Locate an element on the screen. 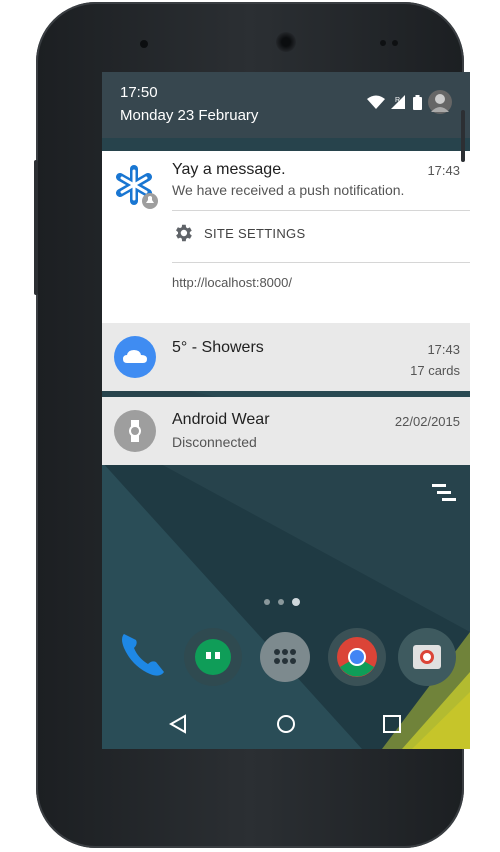  notification-body: Disconnected is located at coordinates (214, 442).